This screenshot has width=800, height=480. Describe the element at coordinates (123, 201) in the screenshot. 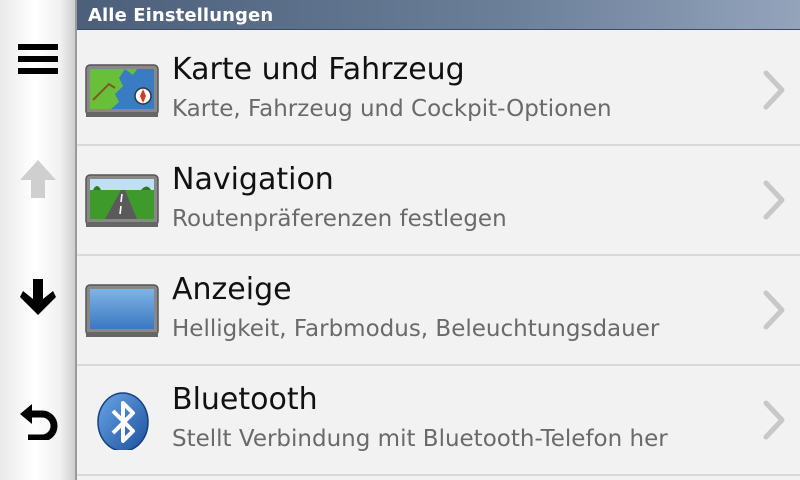

I see `road-icon` at that location.